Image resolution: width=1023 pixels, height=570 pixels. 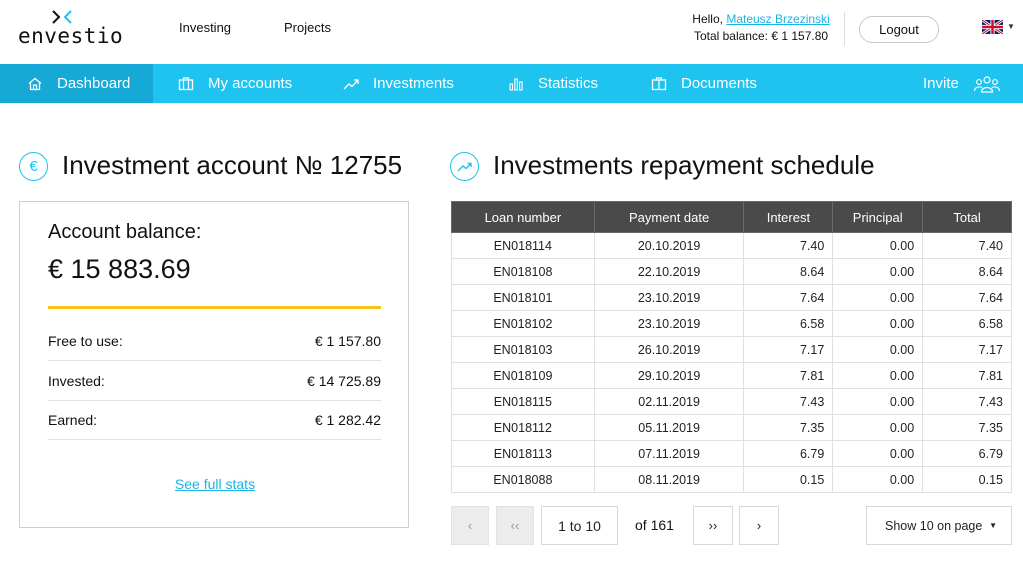 I want to click on nav-item-investments: Investments, so click(x=398, y=83).